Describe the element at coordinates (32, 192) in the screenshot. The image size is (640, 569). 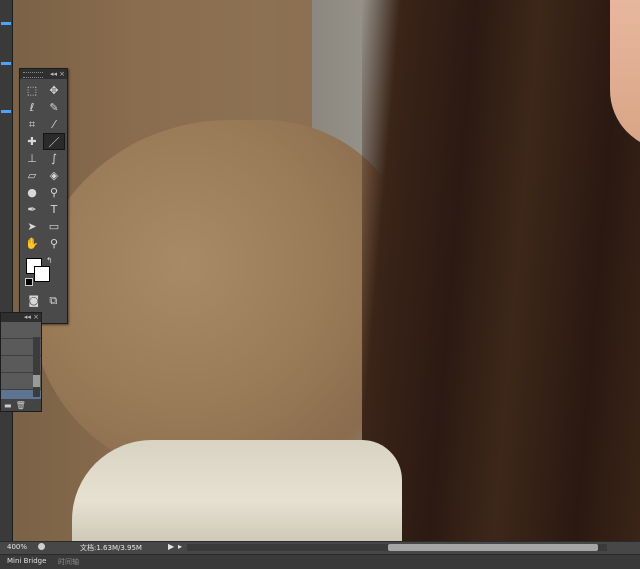
I see `blur-icon: ●` at that location.